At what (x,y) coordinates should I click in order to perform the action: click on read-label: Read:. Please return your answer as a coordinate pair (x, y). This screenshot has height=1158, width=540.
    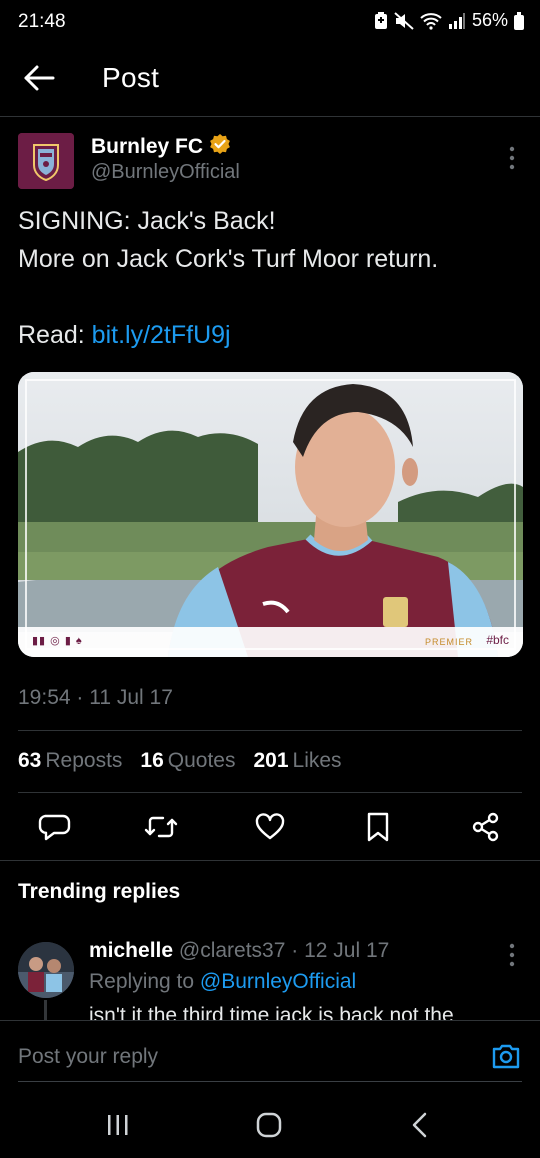
    Looking at the image, I should click on (55, 335).